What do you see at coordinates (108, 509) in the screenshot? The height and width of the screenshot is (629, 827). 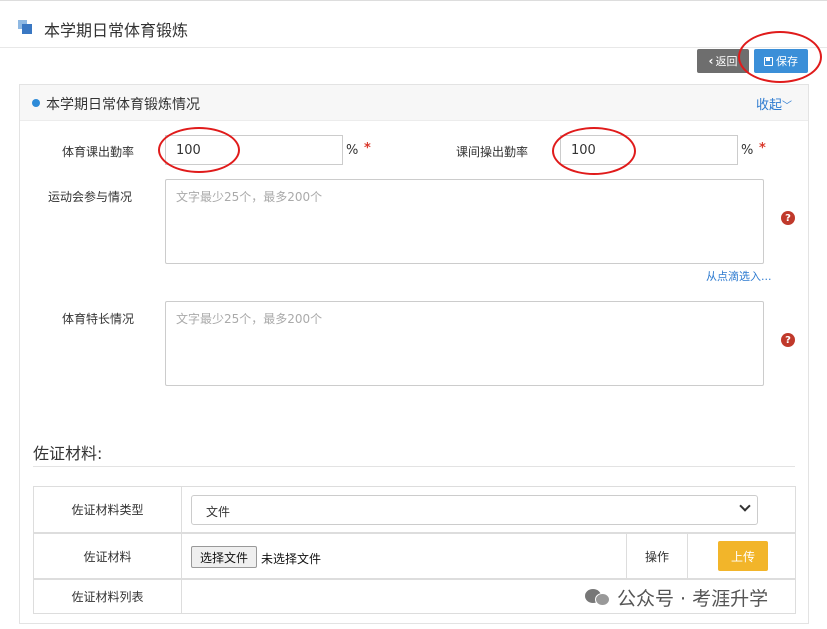 I see `evidence-type-label: 佐证材料类型` at bounding box center [108, 509].